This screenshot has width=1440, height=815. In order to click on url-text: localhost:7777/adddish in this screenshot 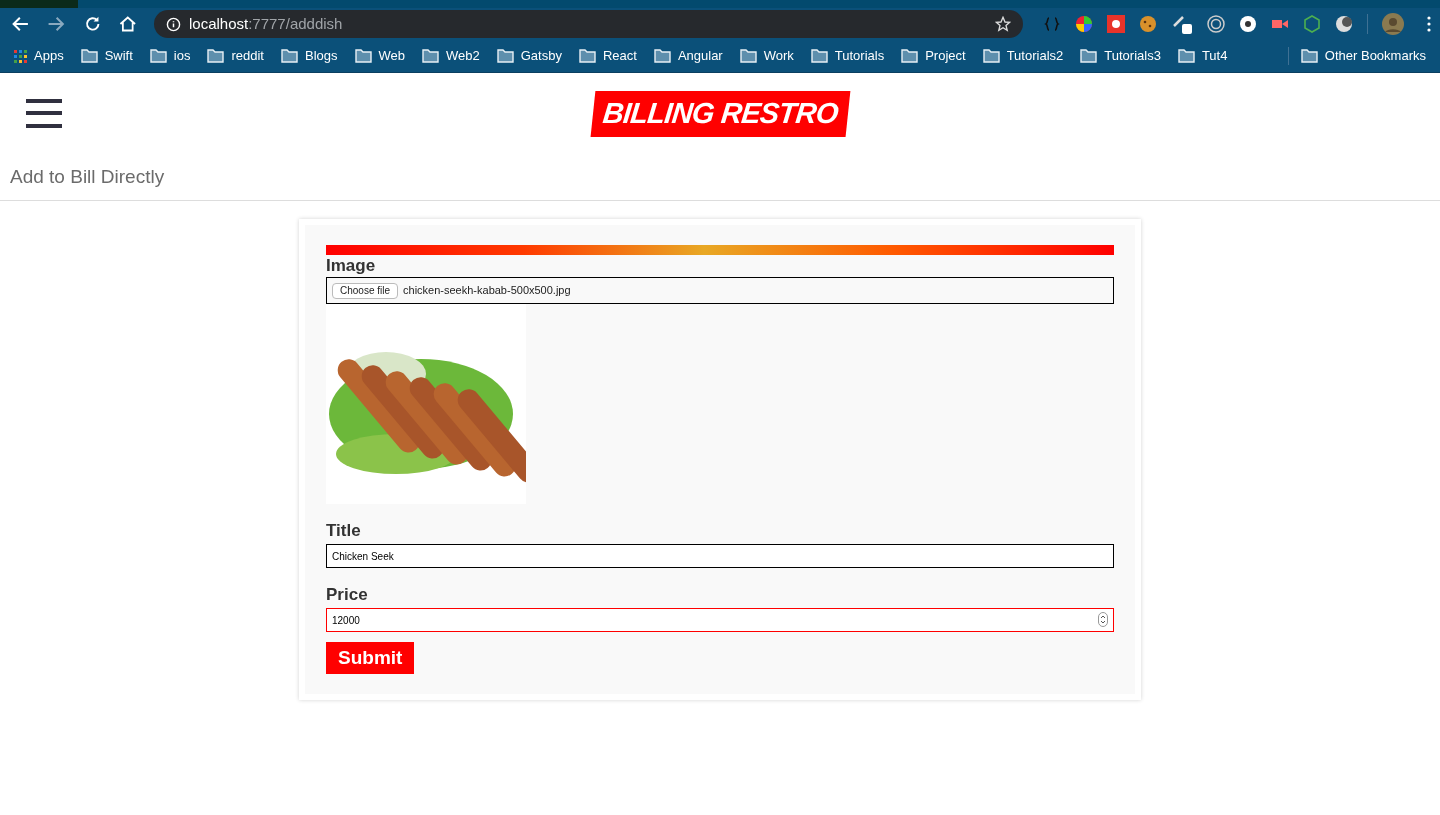, I will do `click(265, 23)`.